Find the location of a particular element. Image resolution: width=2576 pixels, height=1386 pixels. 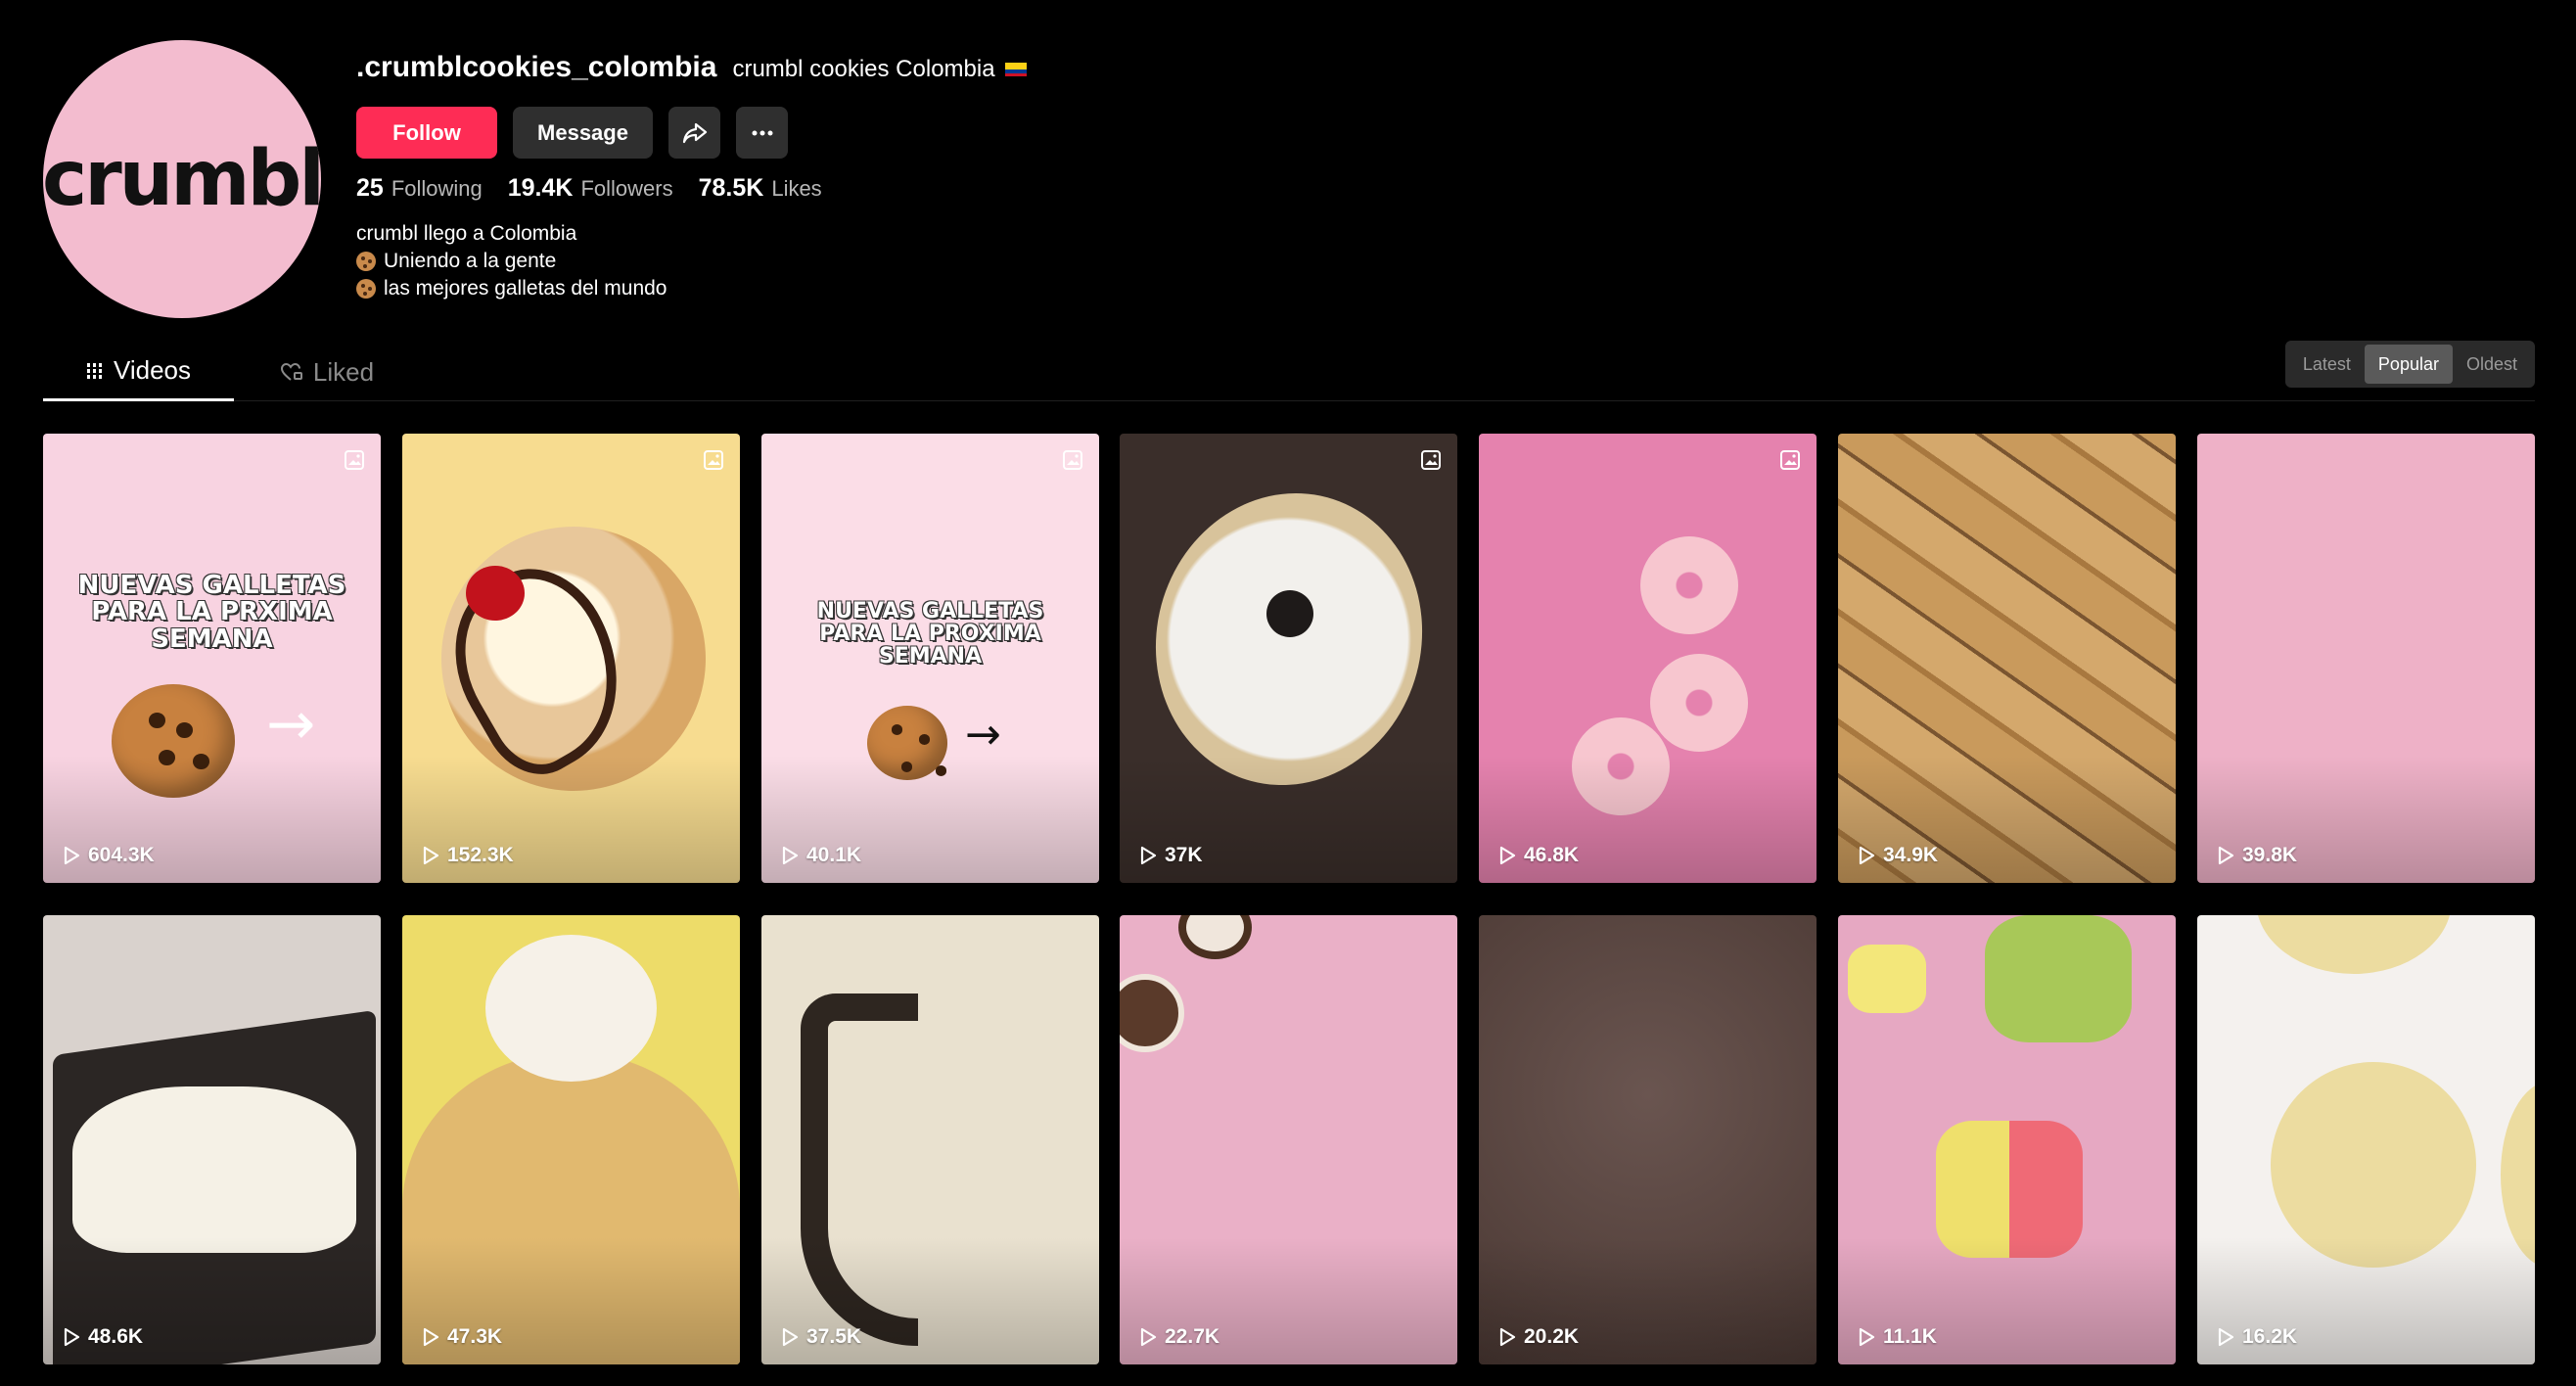

video-card: 39.8K is located at coordinates (2366, 658).